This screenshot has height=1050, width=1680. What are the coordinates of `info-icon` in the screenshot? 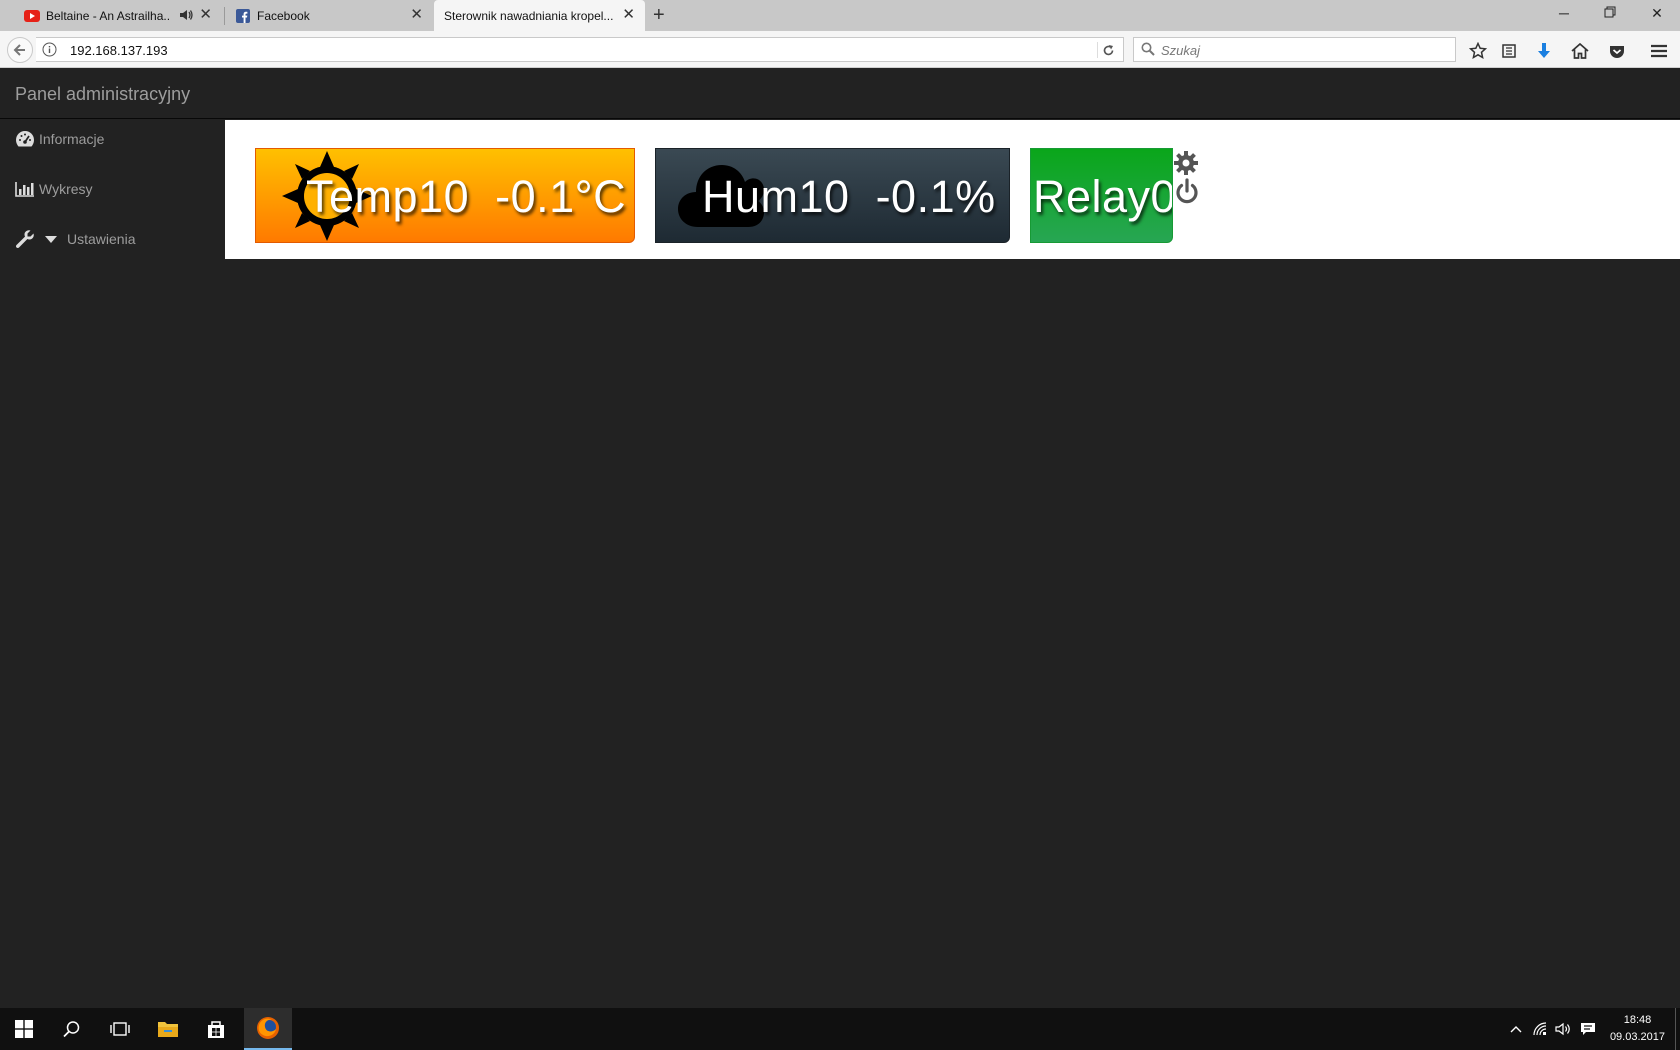 It's located at (49, 52).